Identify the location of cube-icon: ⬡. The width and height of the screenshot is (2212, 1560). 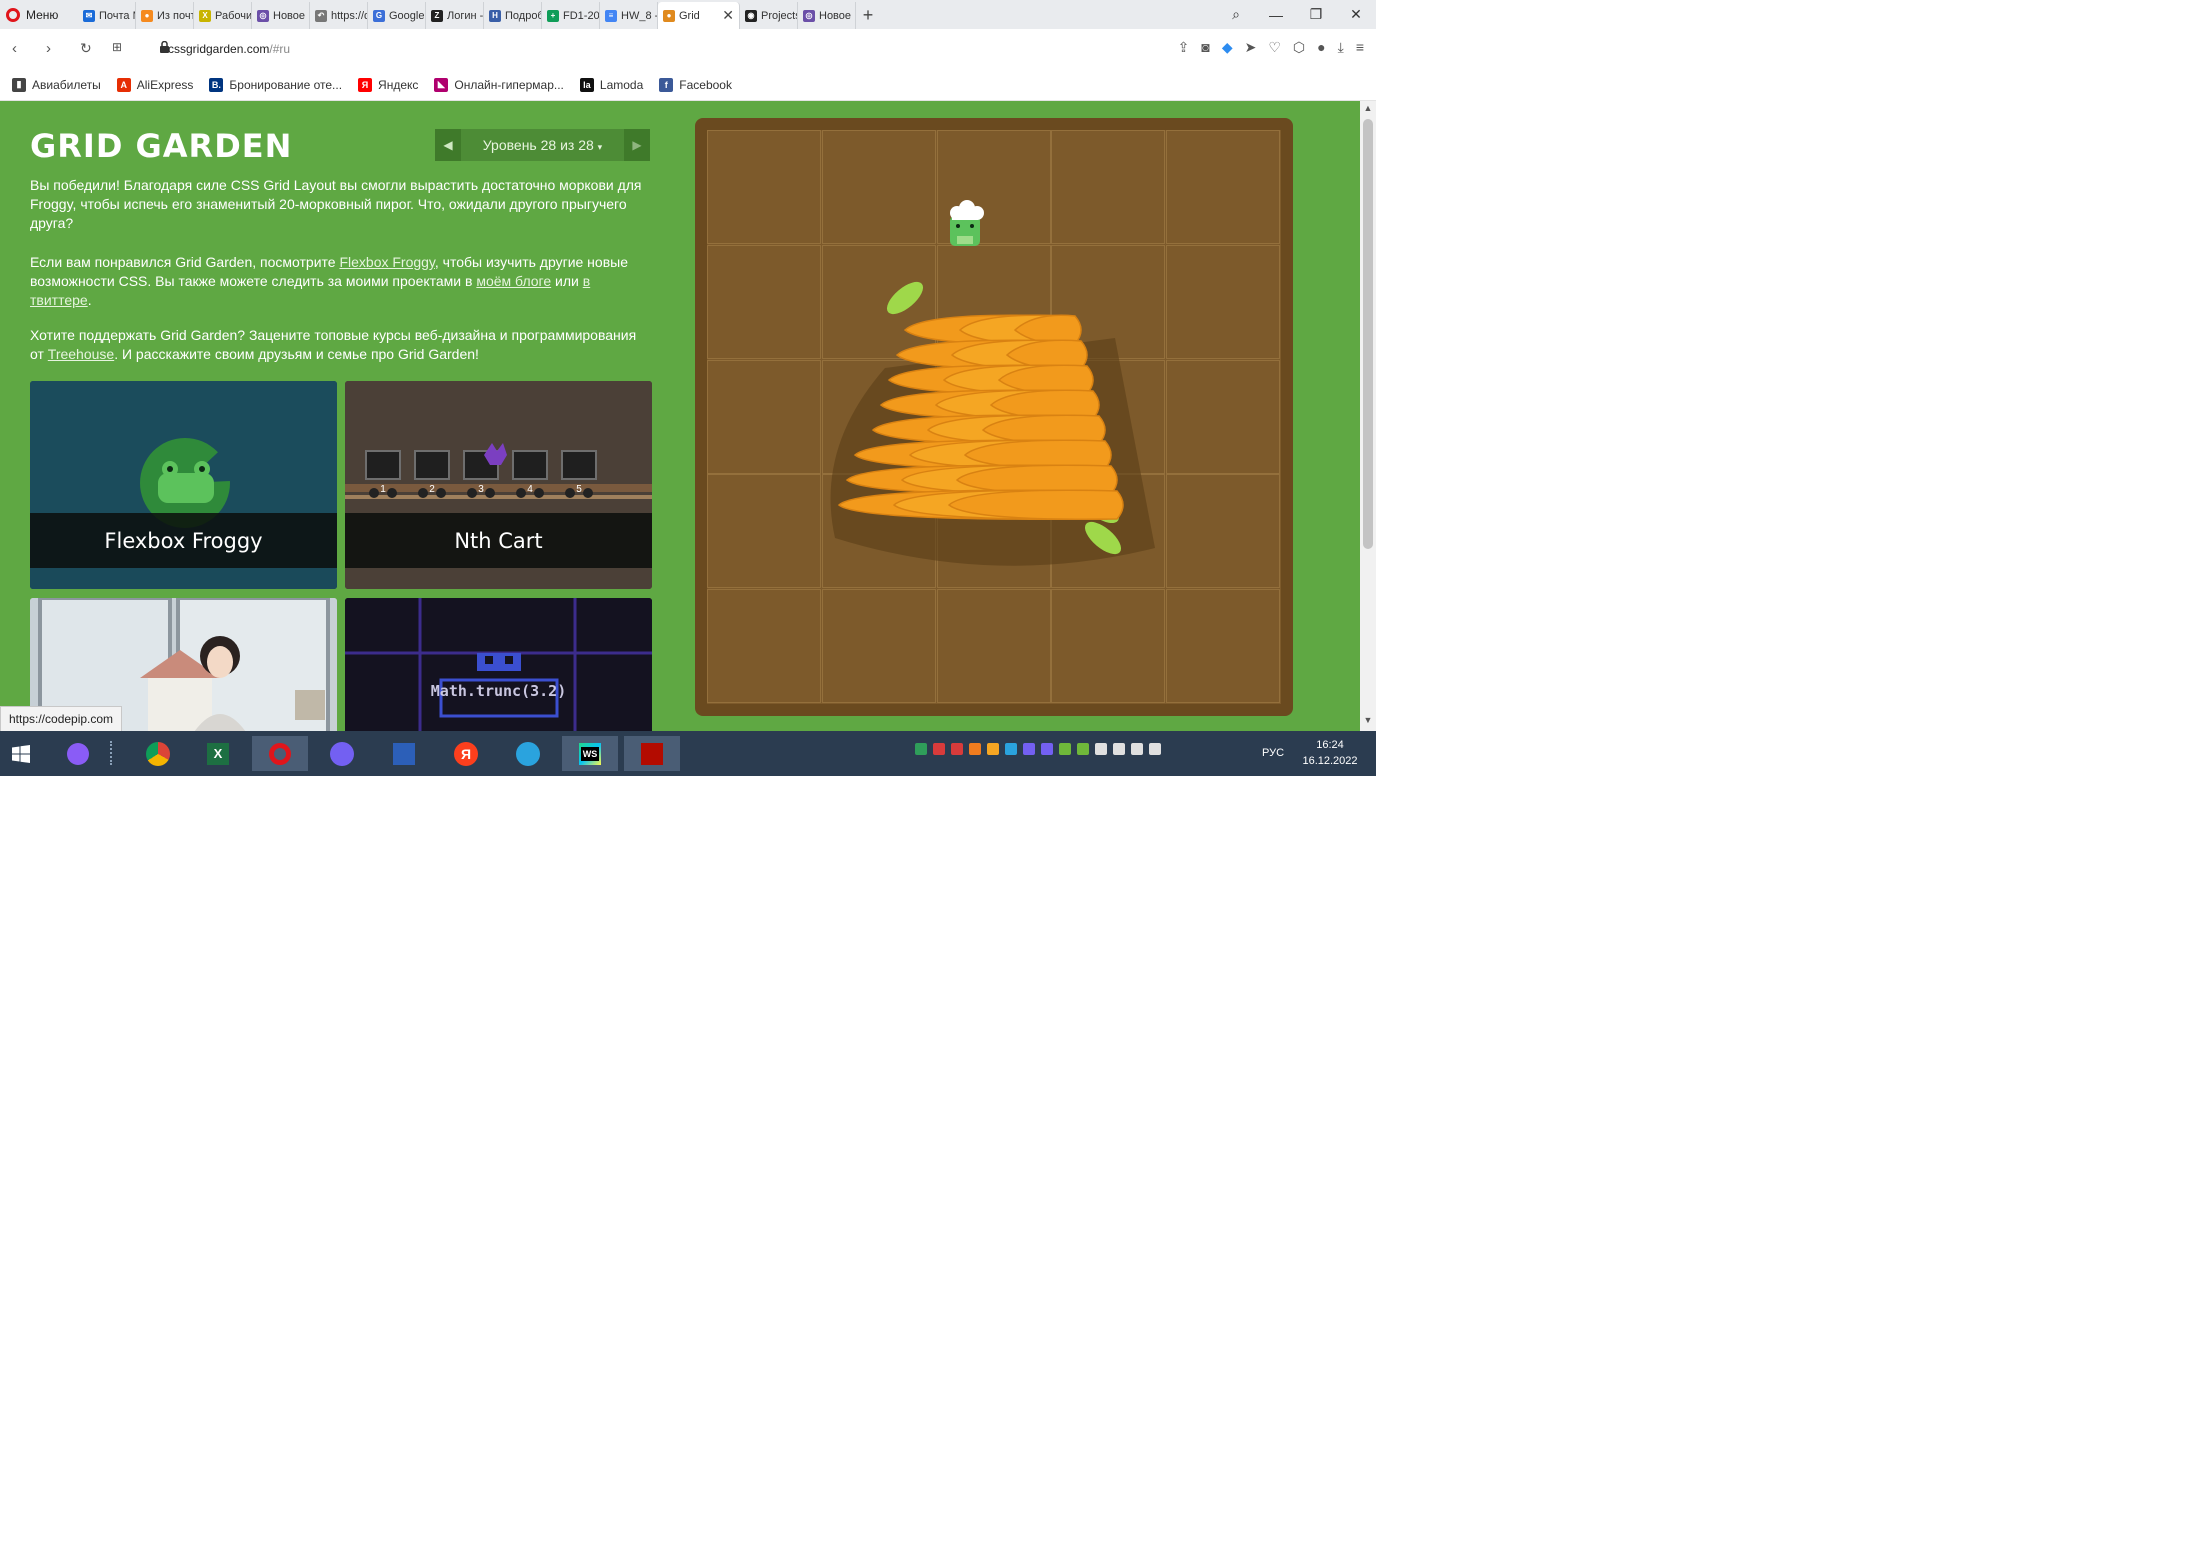
(1299, 47).